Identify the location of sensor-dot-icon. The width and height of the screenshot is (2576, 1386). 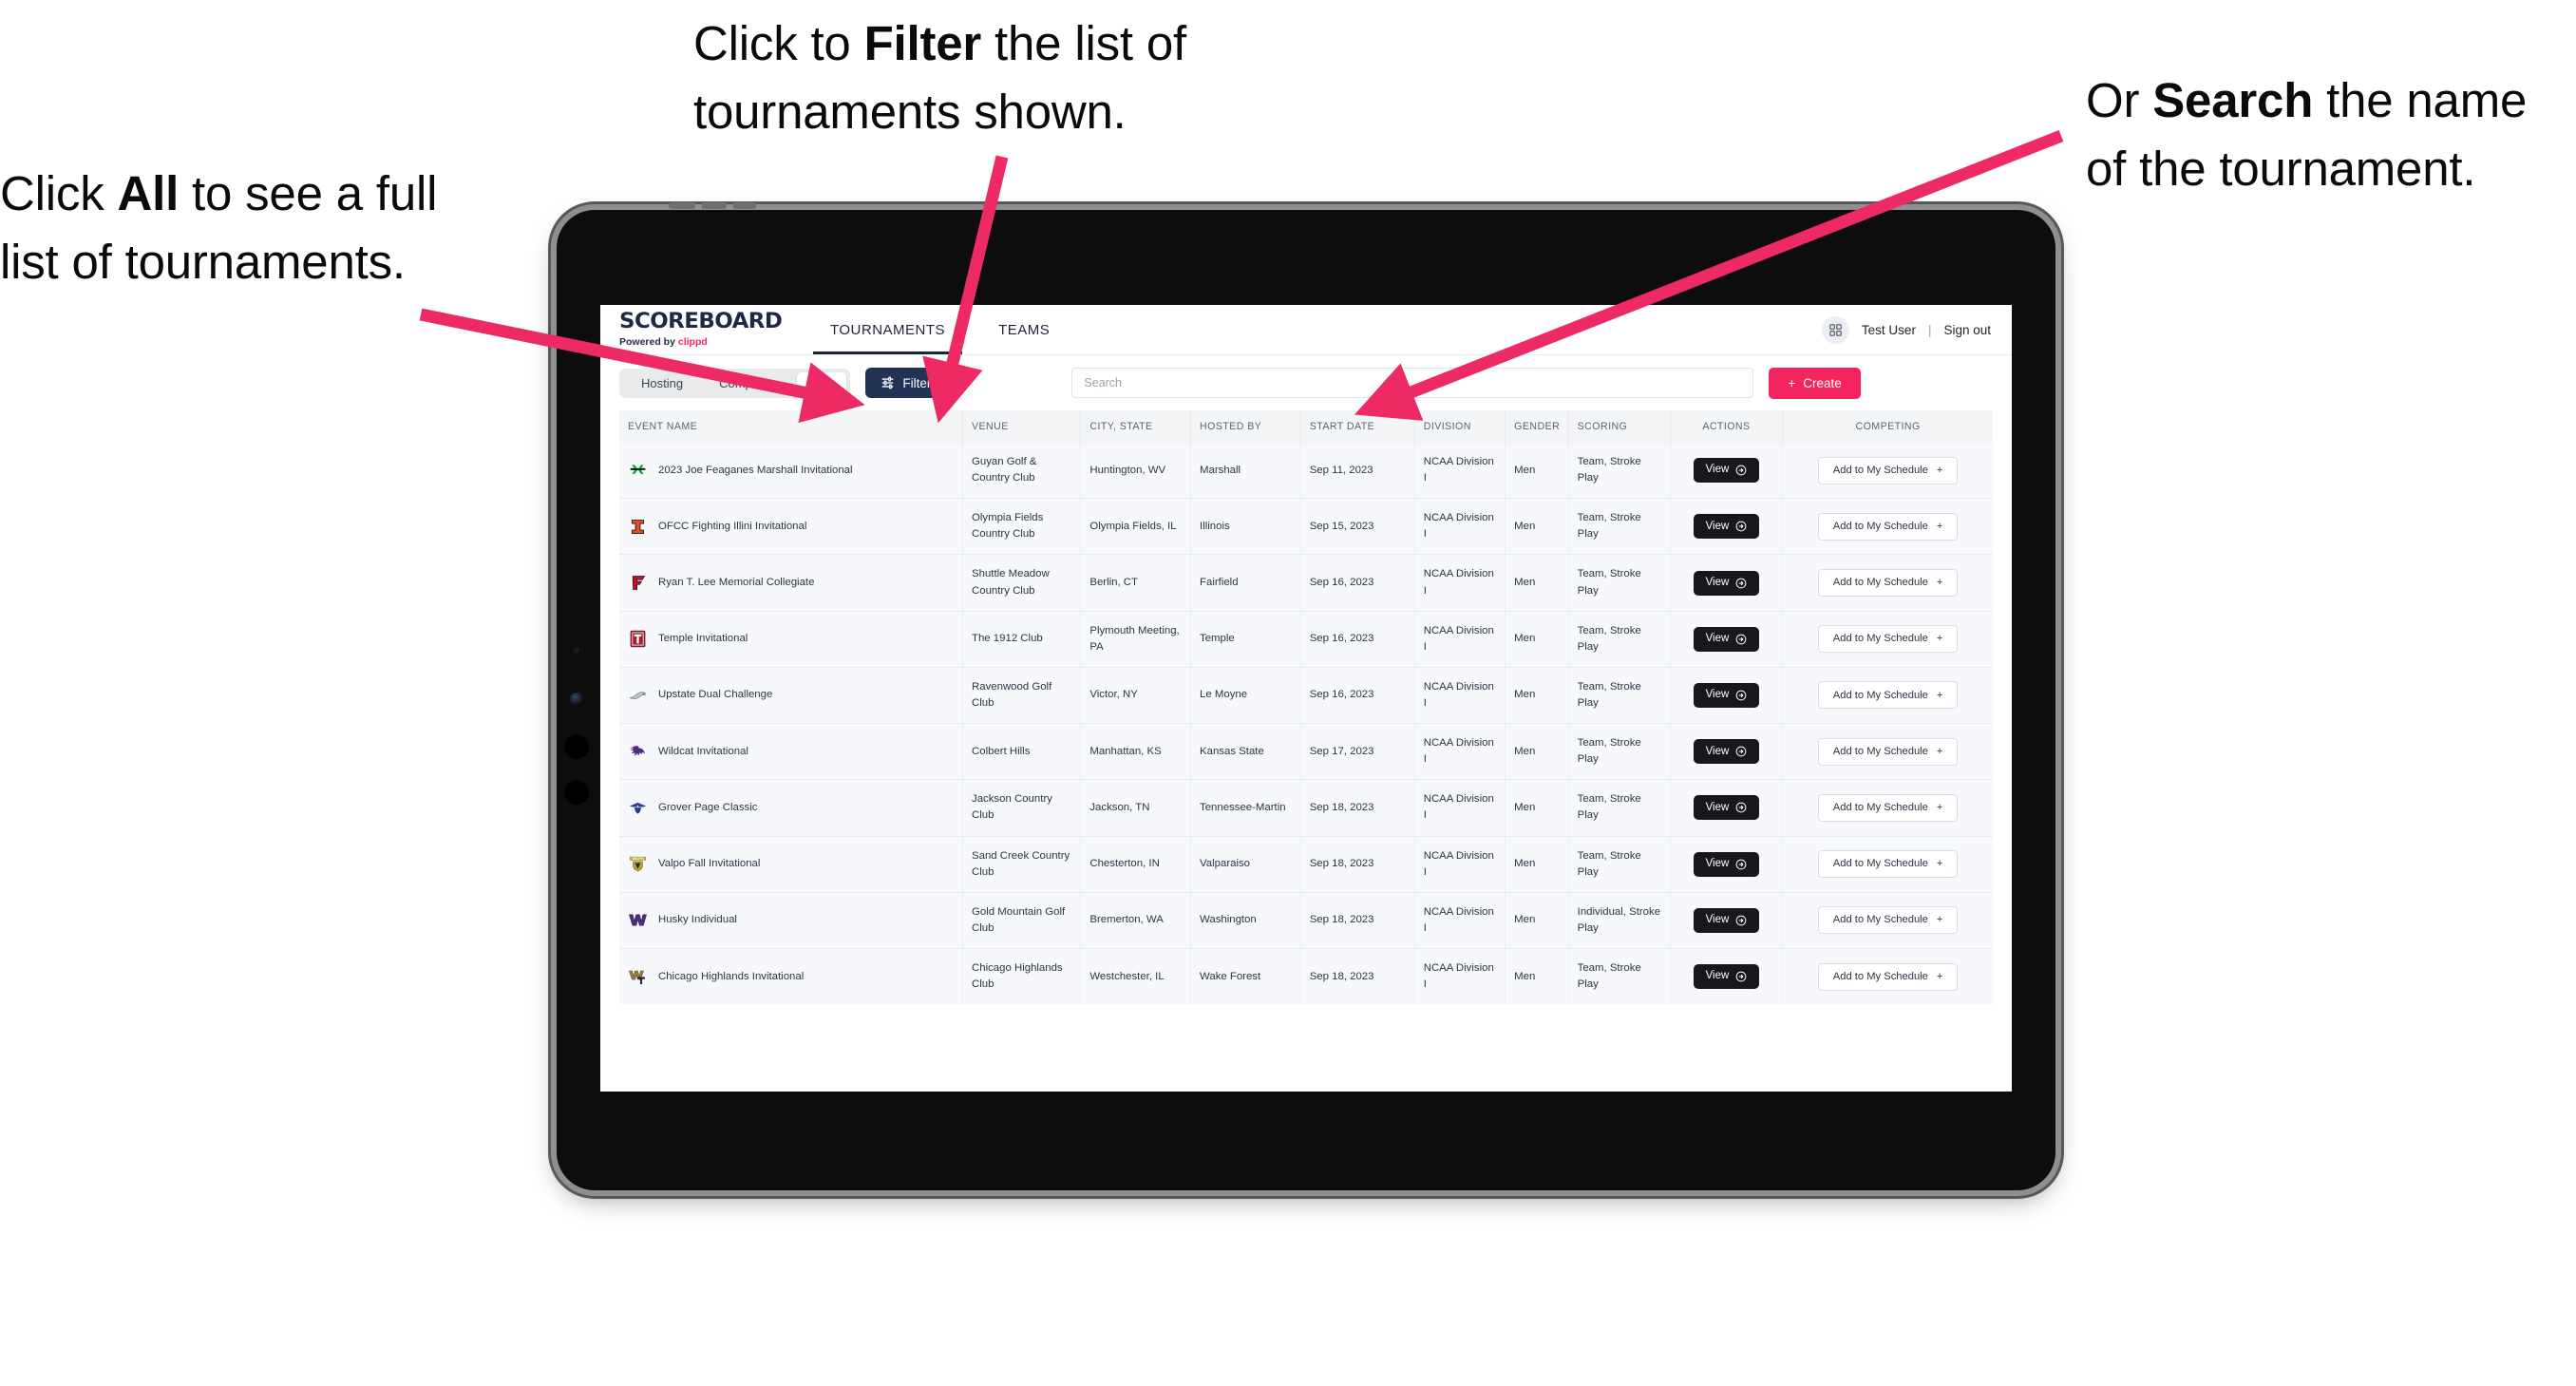
(576, 650).